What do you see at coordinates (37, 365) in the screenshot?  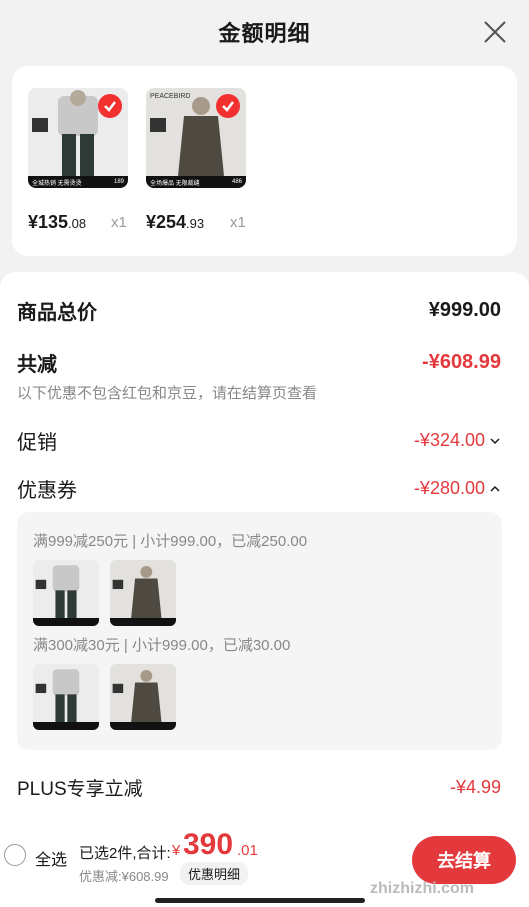 I see `reduce-label: 共减` at bounding box center [37, 365].